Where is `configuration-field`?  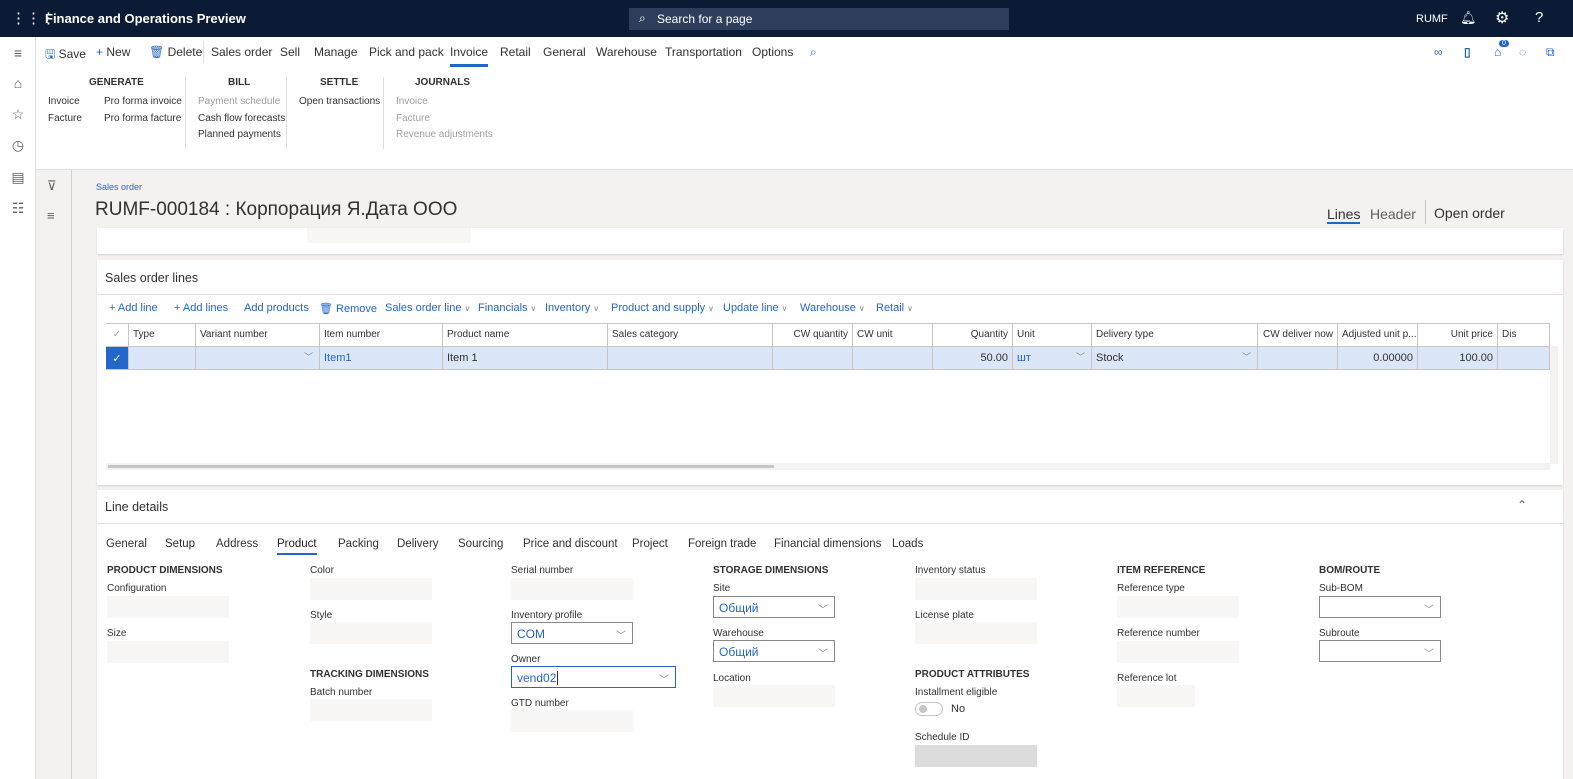
configuration-field is located at coordinates (168, 607).